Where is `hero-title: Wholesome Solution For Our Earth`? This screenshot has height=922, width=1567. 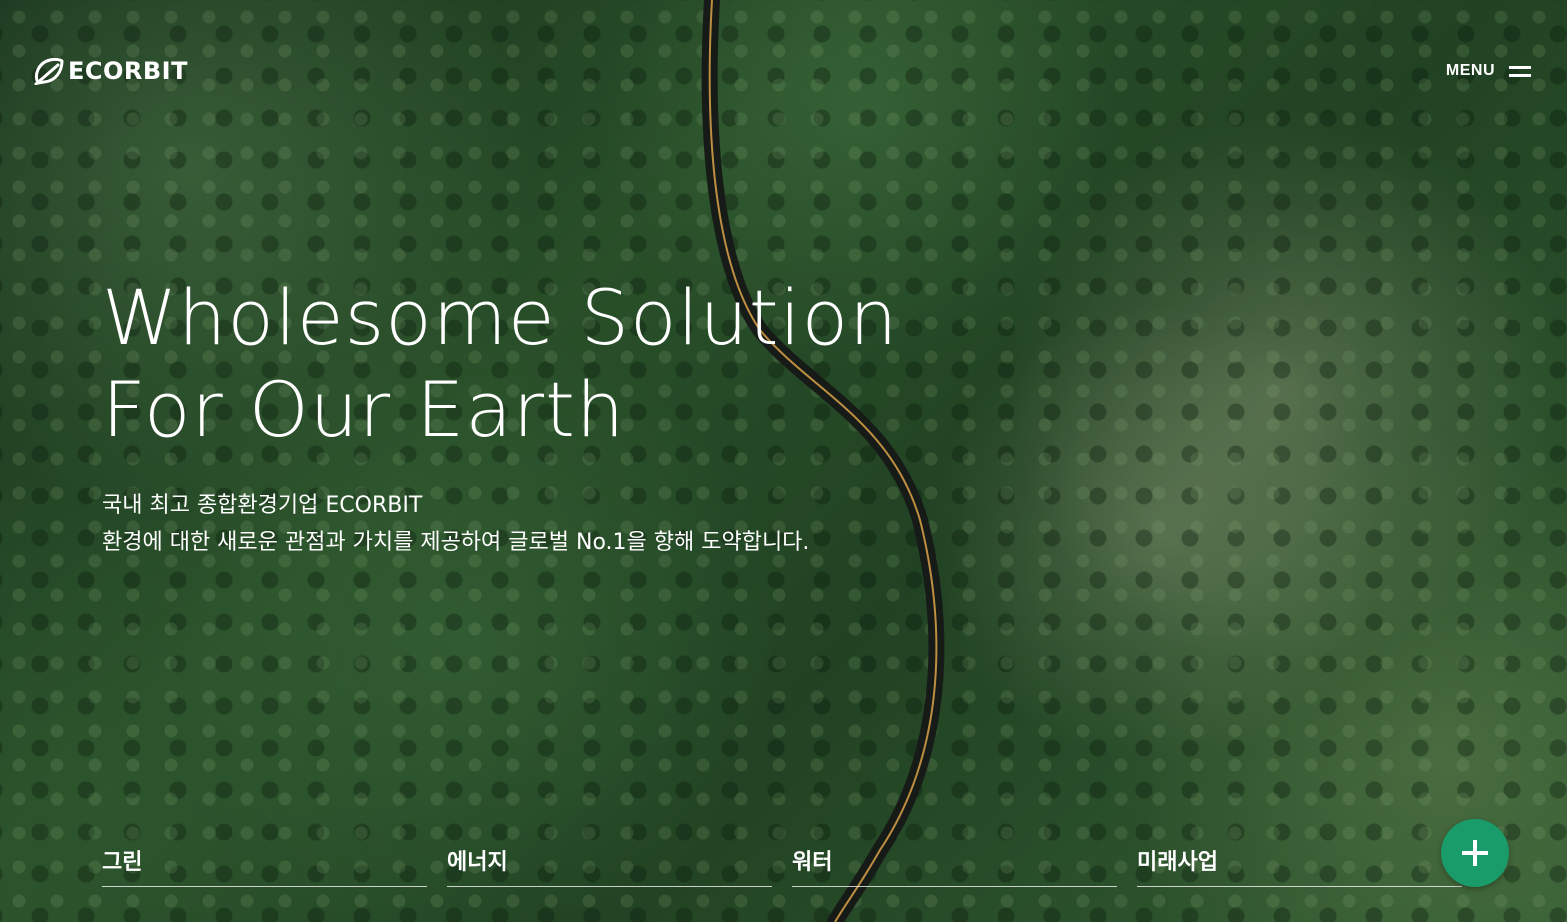 hero-title: Wholesome Solution For Our Earth is located at coordinates (500, 364).